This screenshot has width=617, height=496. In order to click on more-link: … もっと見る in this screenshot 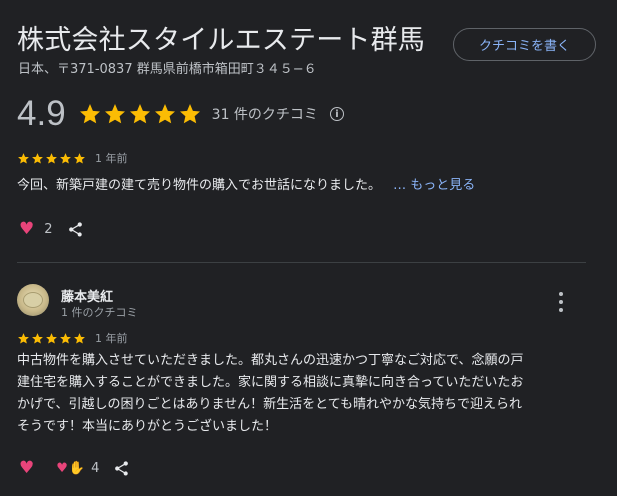, I will do `click(434, 185)`.